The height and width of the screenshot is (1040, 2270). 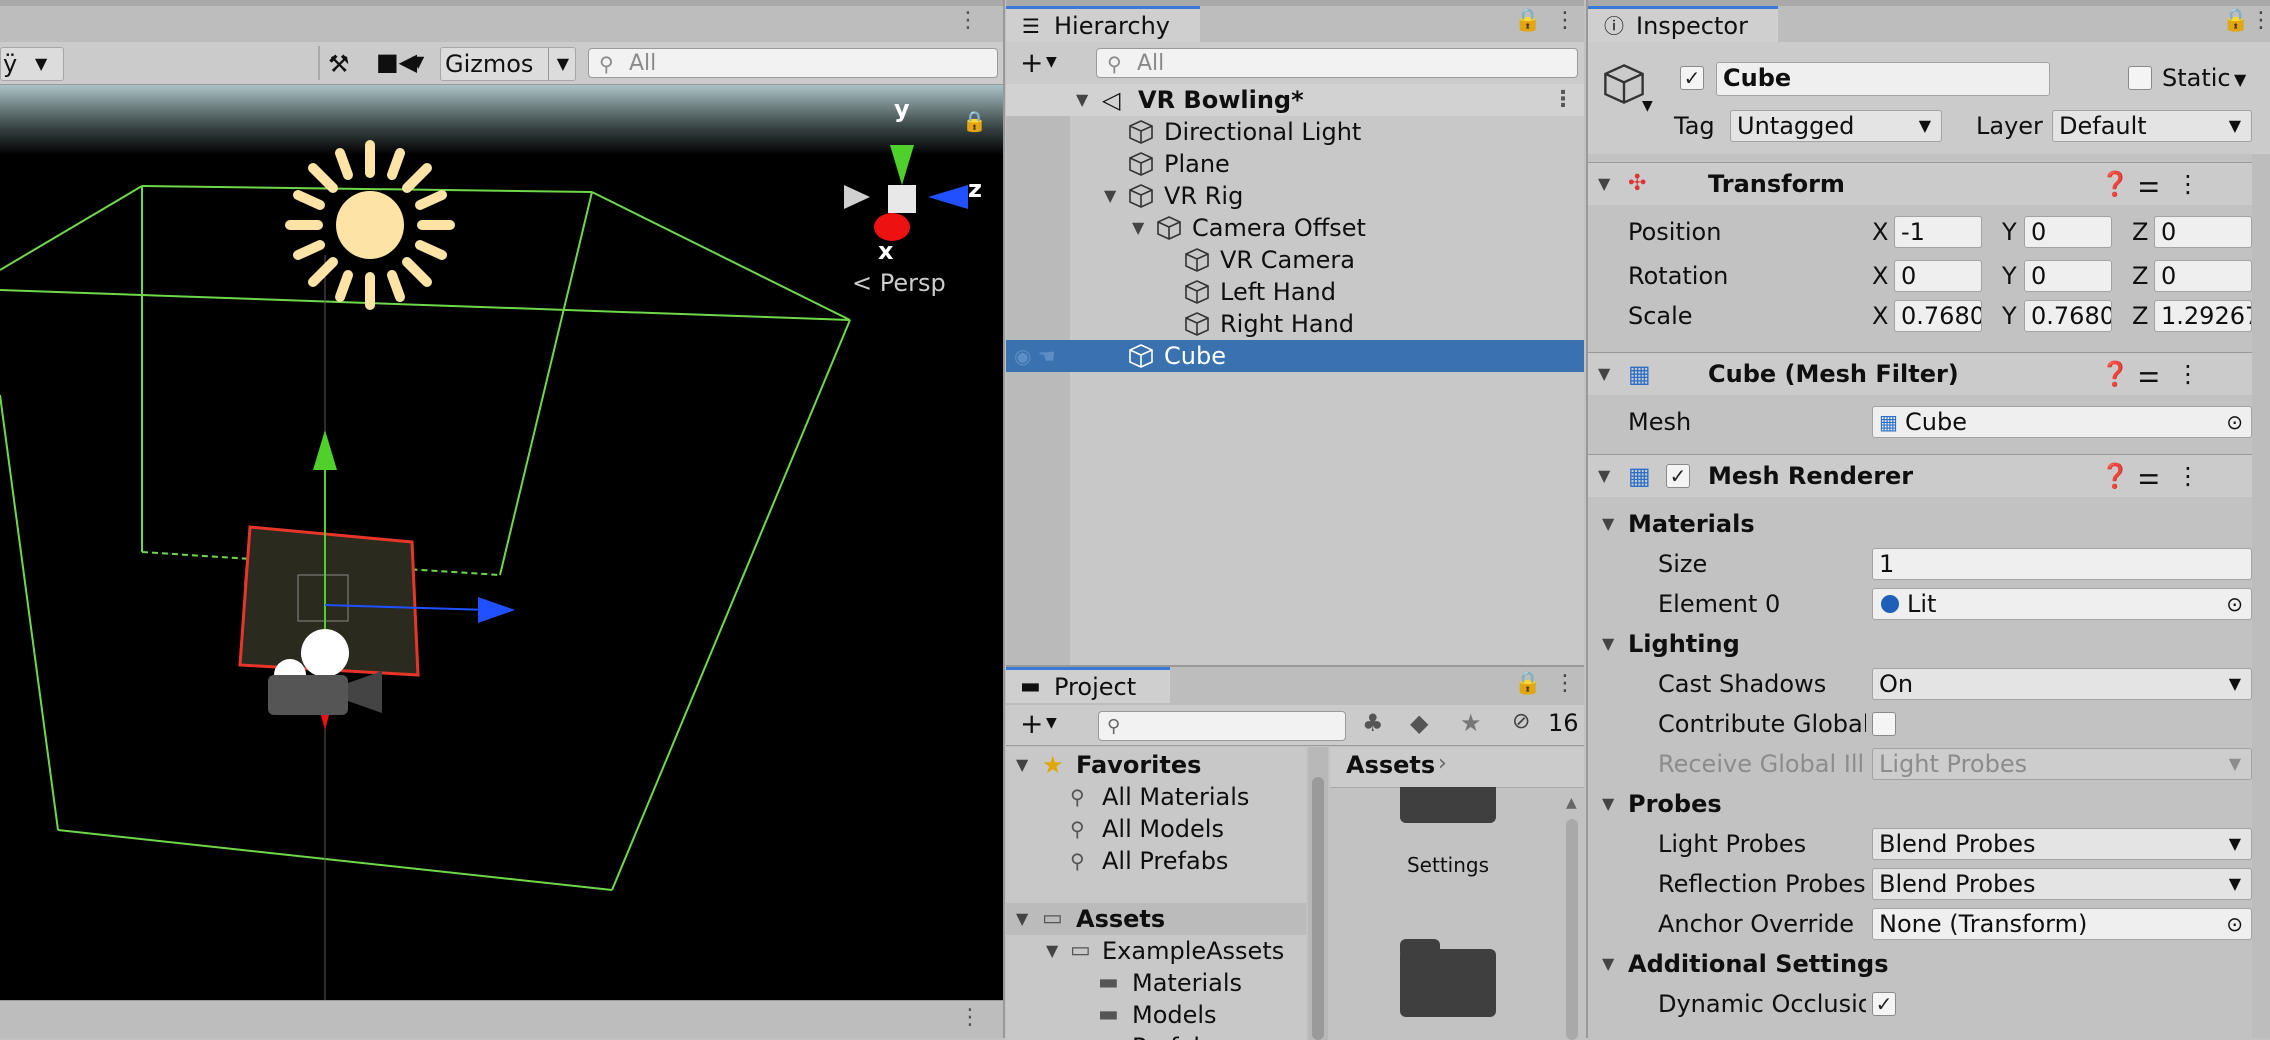 I want to click on visibility-eye-icon: ◉ ☚, so click(x=1035, y=356).